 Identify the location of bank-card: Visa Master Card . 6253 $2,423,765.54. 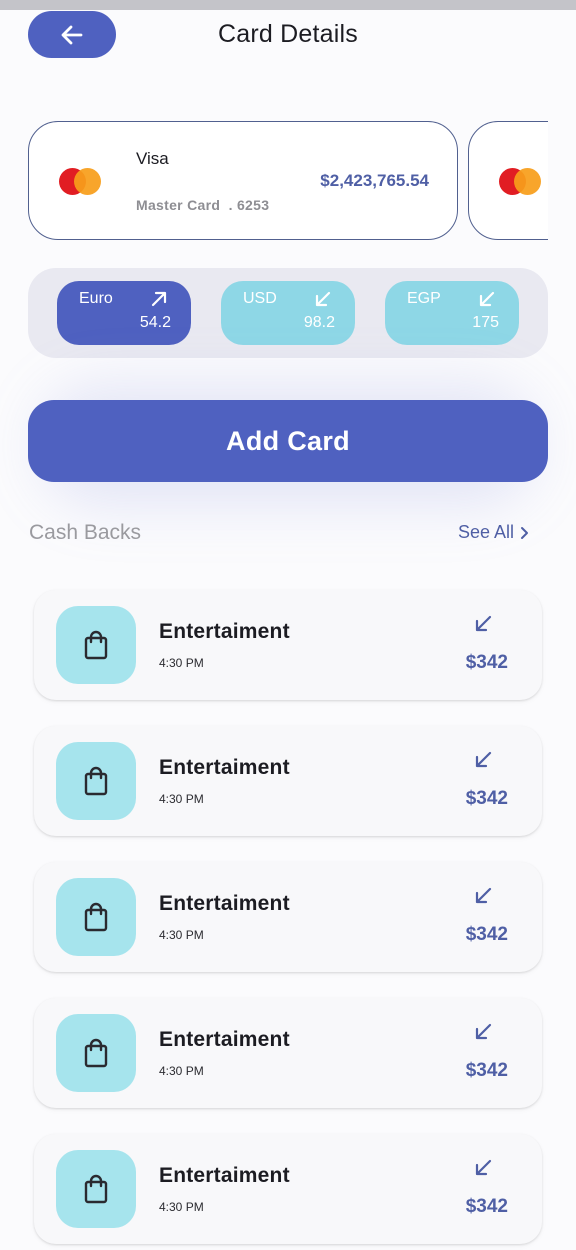
(243, 180).